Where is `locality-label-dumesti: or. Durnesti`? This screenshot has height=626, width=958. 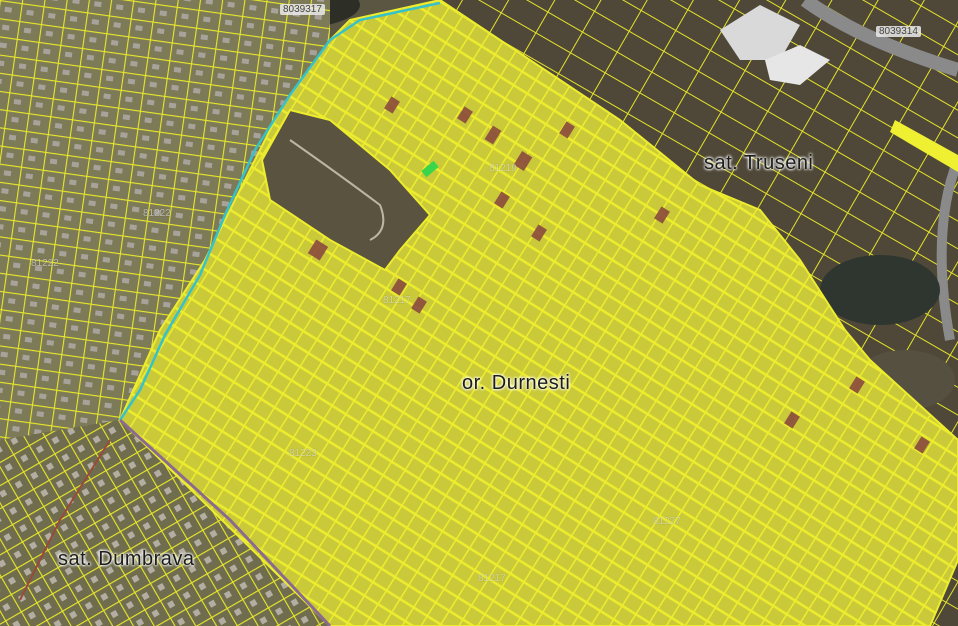 locality-label-dumesti: or. Durnesti is located at coordinates (516, 383).